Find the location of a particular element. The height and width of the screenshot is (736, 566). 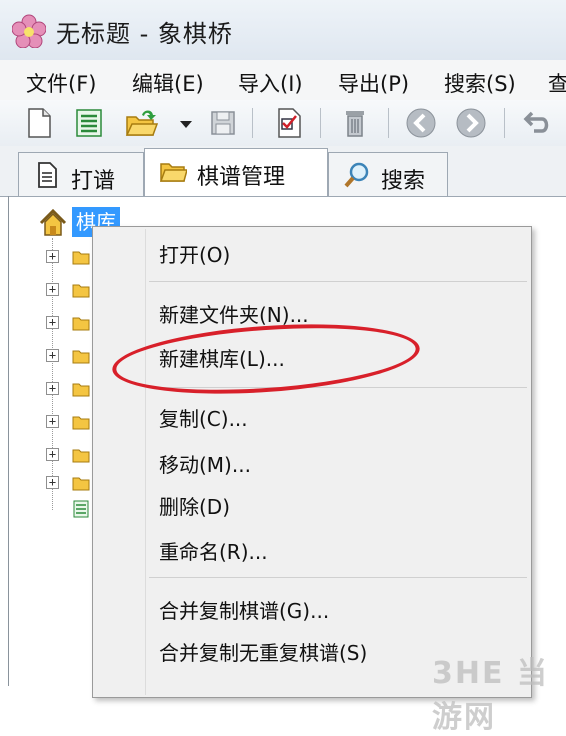

tab-qipu-guanli: 棋谱管理 is located at coordinates (236, 172).